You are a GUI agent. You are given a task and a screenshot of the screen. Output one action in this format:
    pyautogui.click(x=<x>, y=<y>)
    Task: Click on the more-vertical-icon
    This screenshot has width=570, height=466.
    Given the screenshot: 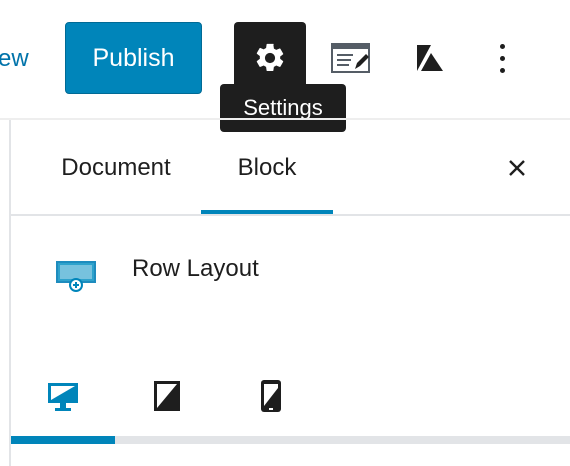 What is the action you would take?
    pyautogui.click(x=502, y=58)
    